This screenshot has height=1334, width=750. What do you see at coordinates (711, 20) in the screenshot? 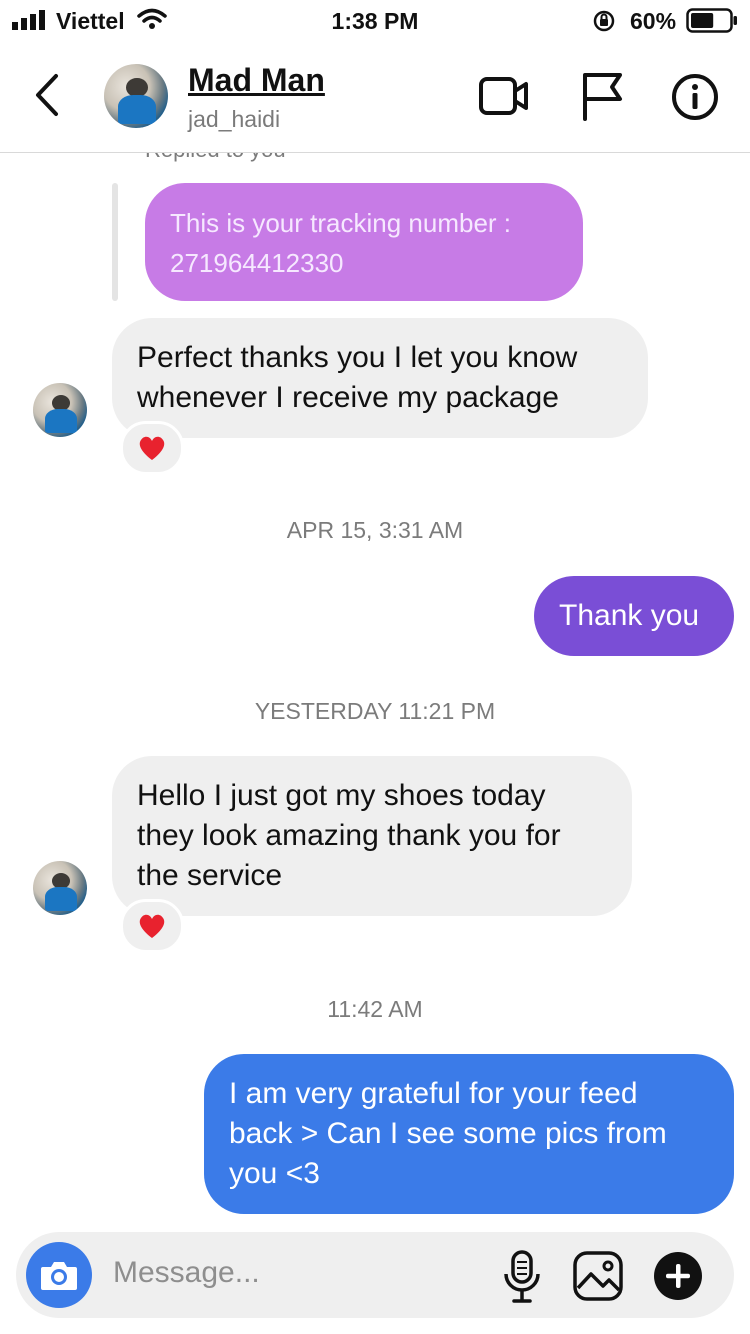
I see `battery-icon` at bounding box center [711, 20].